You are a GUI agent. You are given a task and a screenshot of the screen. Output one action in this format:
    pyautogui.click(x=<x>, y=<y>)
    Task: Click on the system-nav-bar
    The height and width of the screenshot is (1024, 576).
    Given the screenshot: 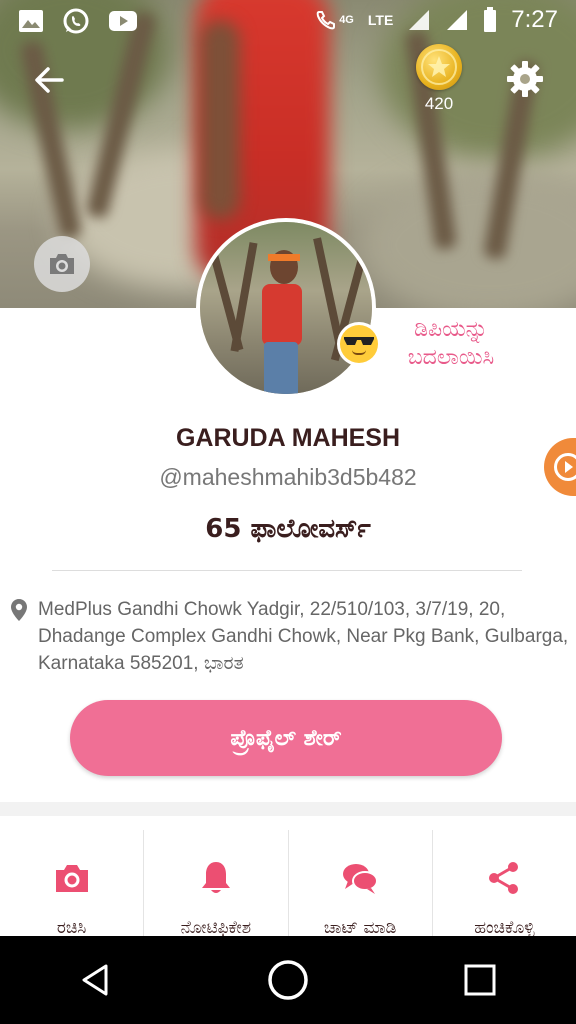 What is the action you would take?
    pyautogui.click(x=288, y=980)
    